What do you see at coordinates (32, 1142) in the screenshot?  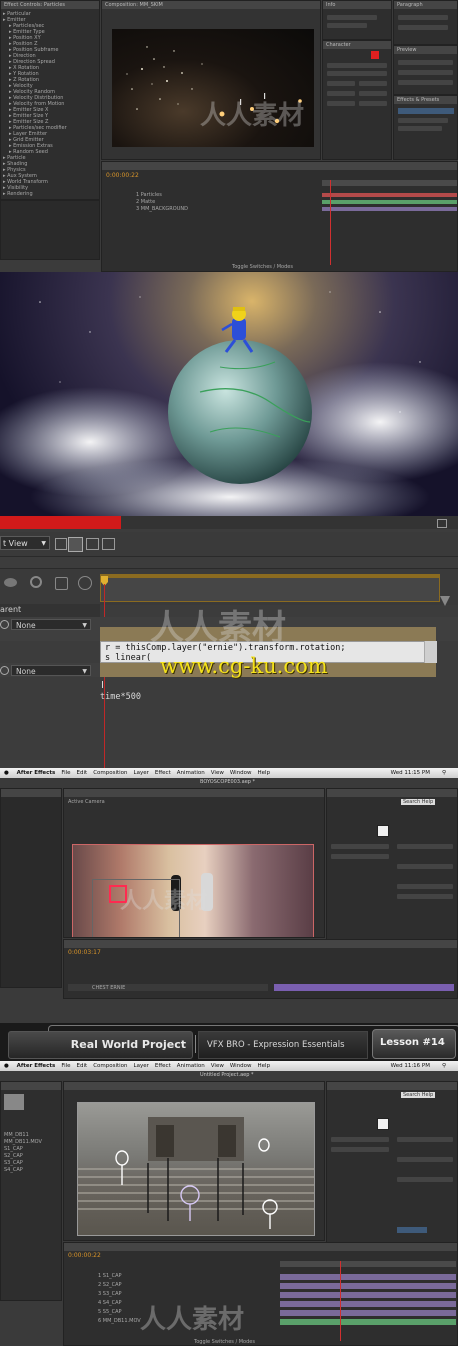 I see `project-item: MM_DB11.MOV` at bounding box center [32, 1142].